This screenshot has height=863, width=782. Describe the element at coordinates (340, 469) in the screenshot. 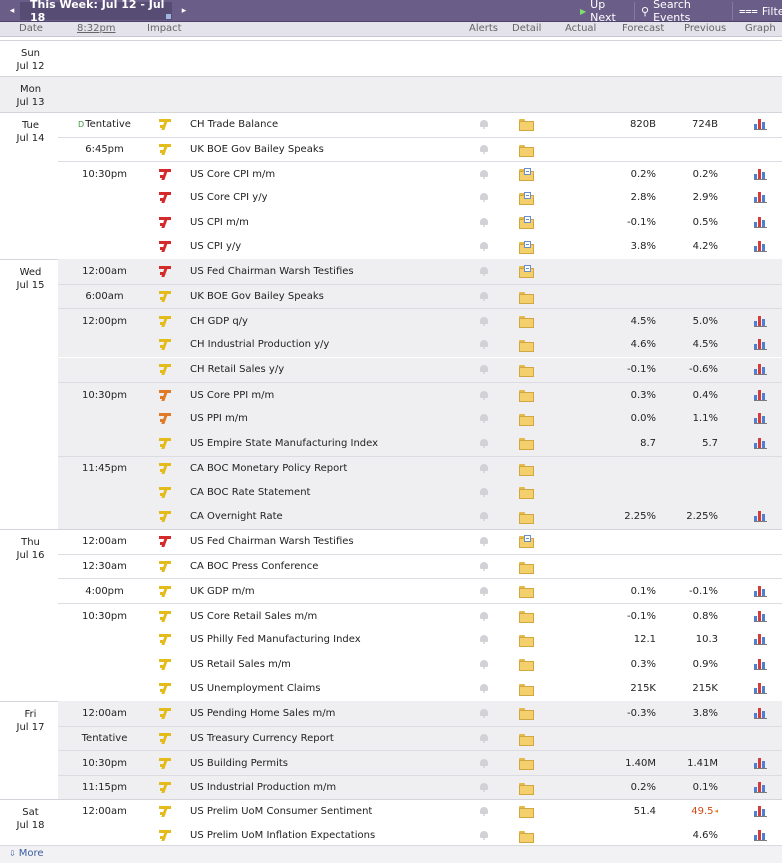

I see `event-title: CA BOC Monetary Policy Report` at that location.